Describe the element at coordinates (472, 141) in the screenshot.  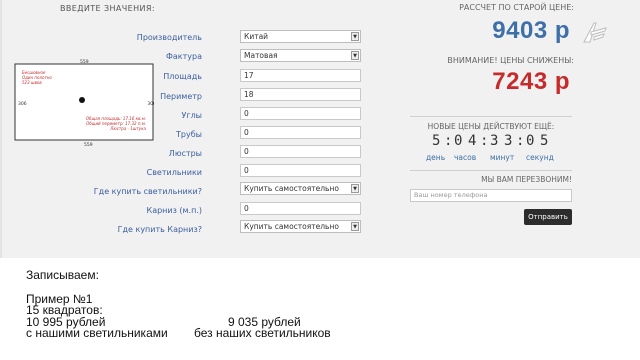
I see `timer-digit: 4` at that location.